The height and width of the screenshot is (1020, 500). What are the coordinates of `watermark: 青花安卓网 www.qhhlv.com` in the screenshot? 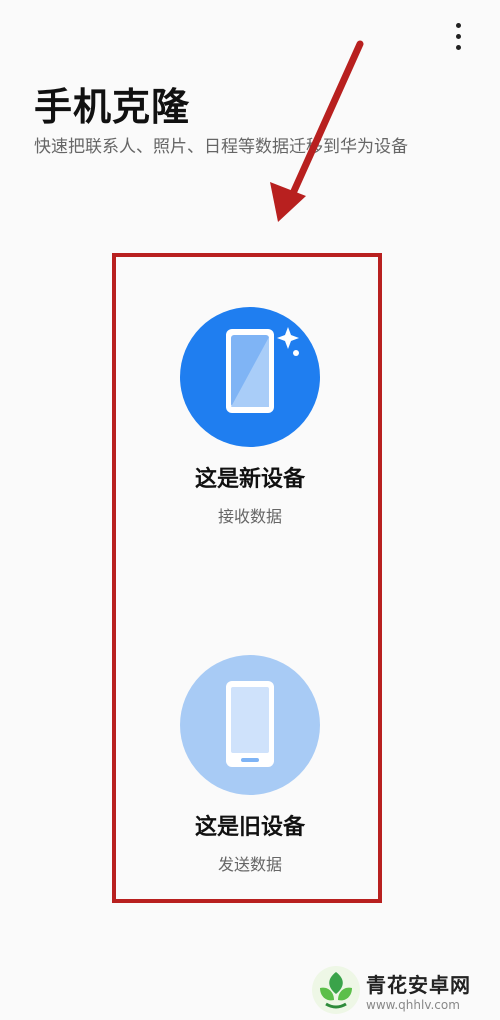 It's located at (405, 990).